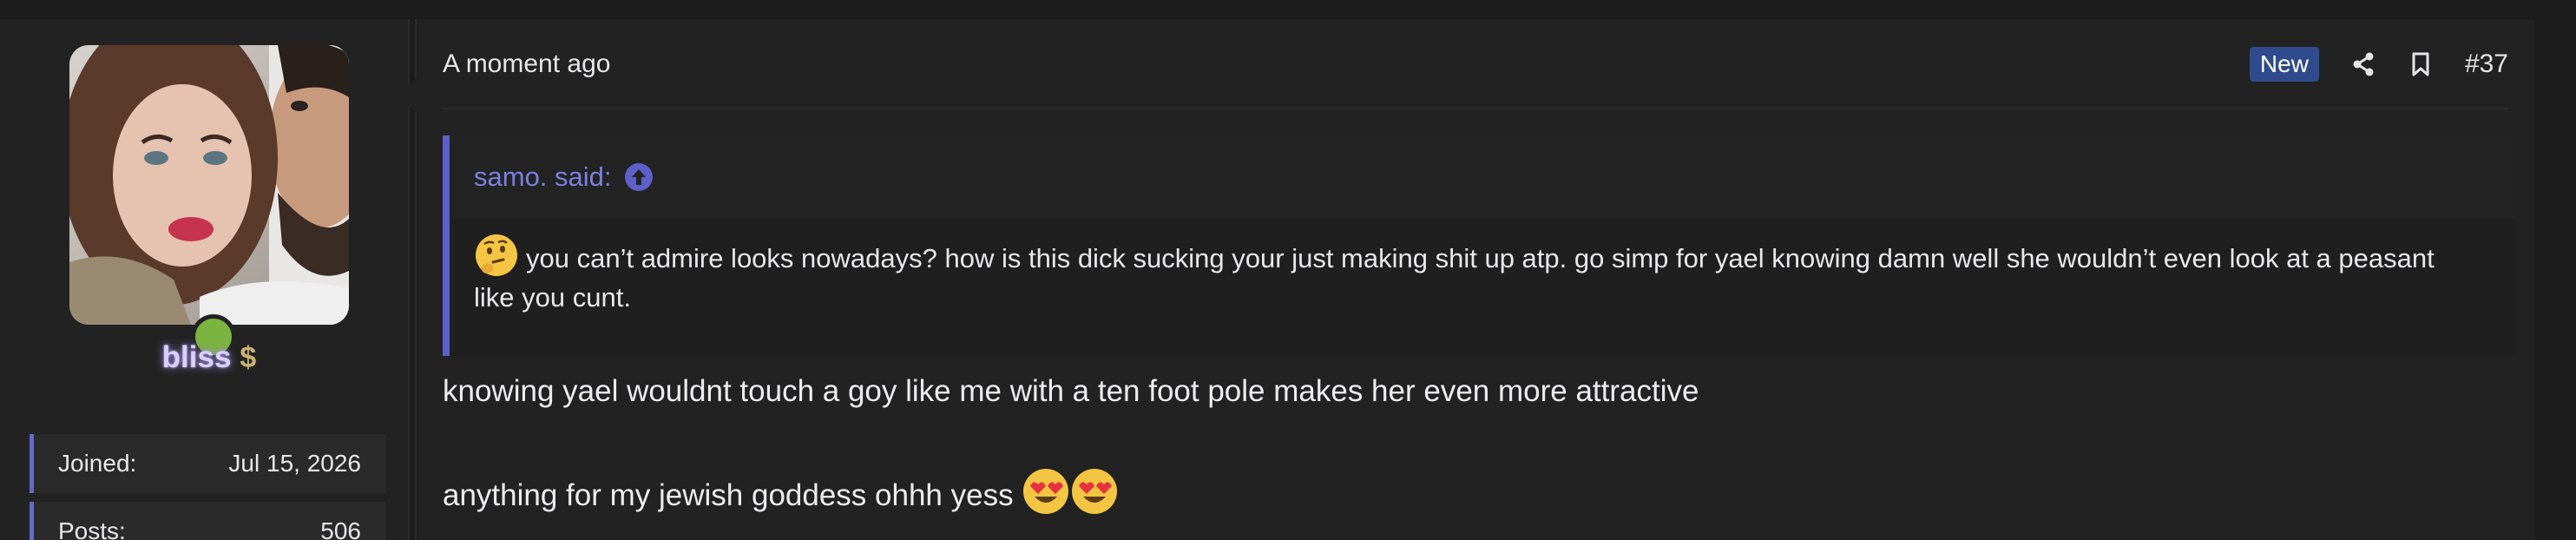 Image resolution: width=2576 pixels, height=540 pixels. I want to click on avatar, so click(209, 185).